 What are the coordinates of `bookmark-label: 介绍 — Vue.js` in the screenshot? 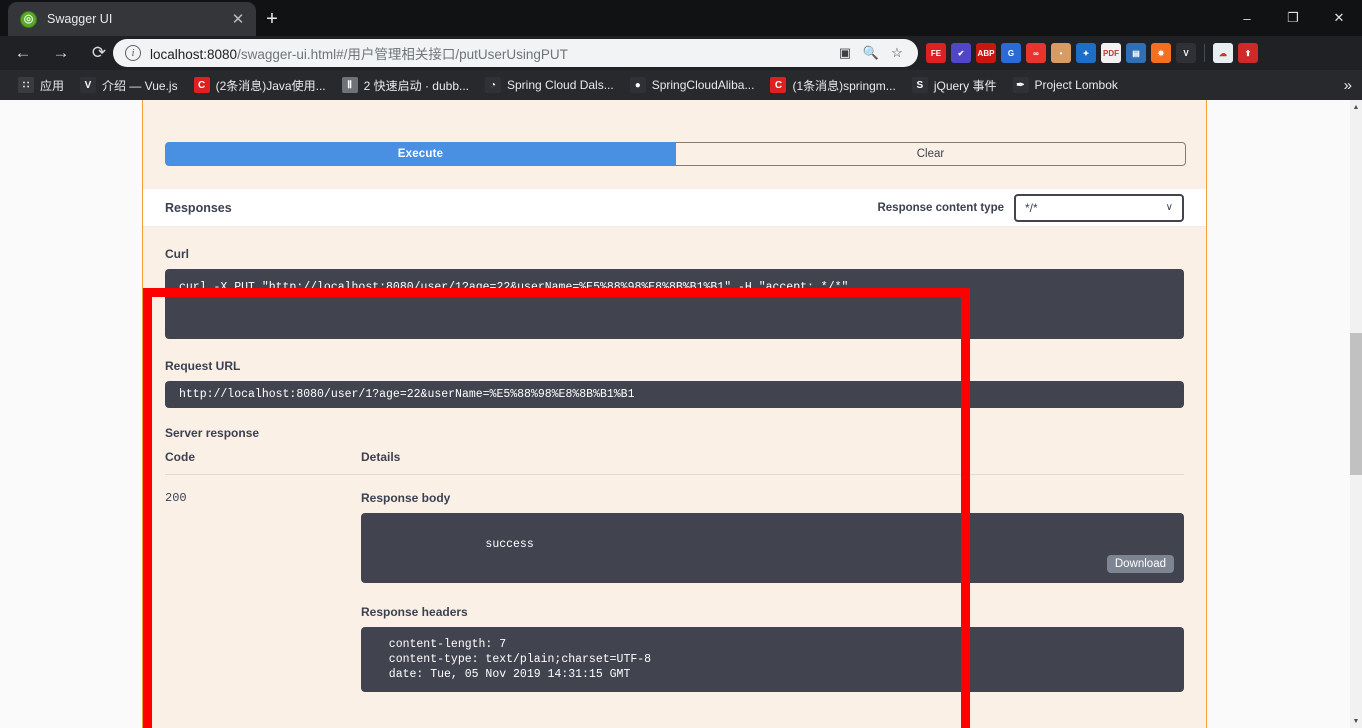 It's located at (140, 85).